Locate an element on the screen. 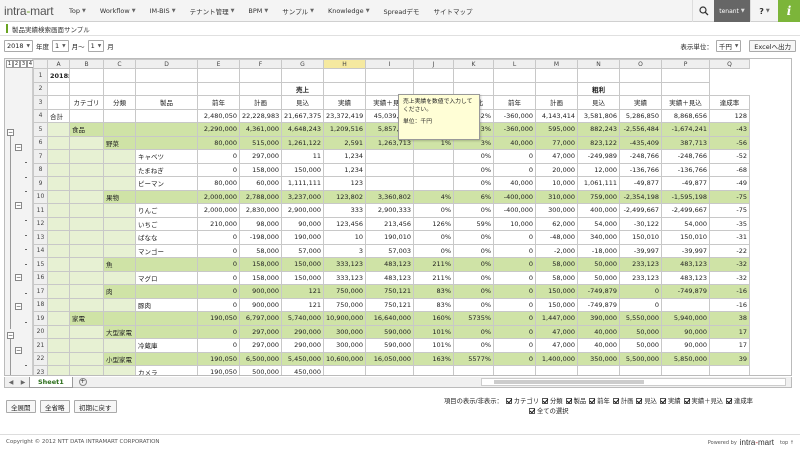 The height and width of the screenshot is (449, 800). grid-cell: 0% is located at coordinates (433, 250).